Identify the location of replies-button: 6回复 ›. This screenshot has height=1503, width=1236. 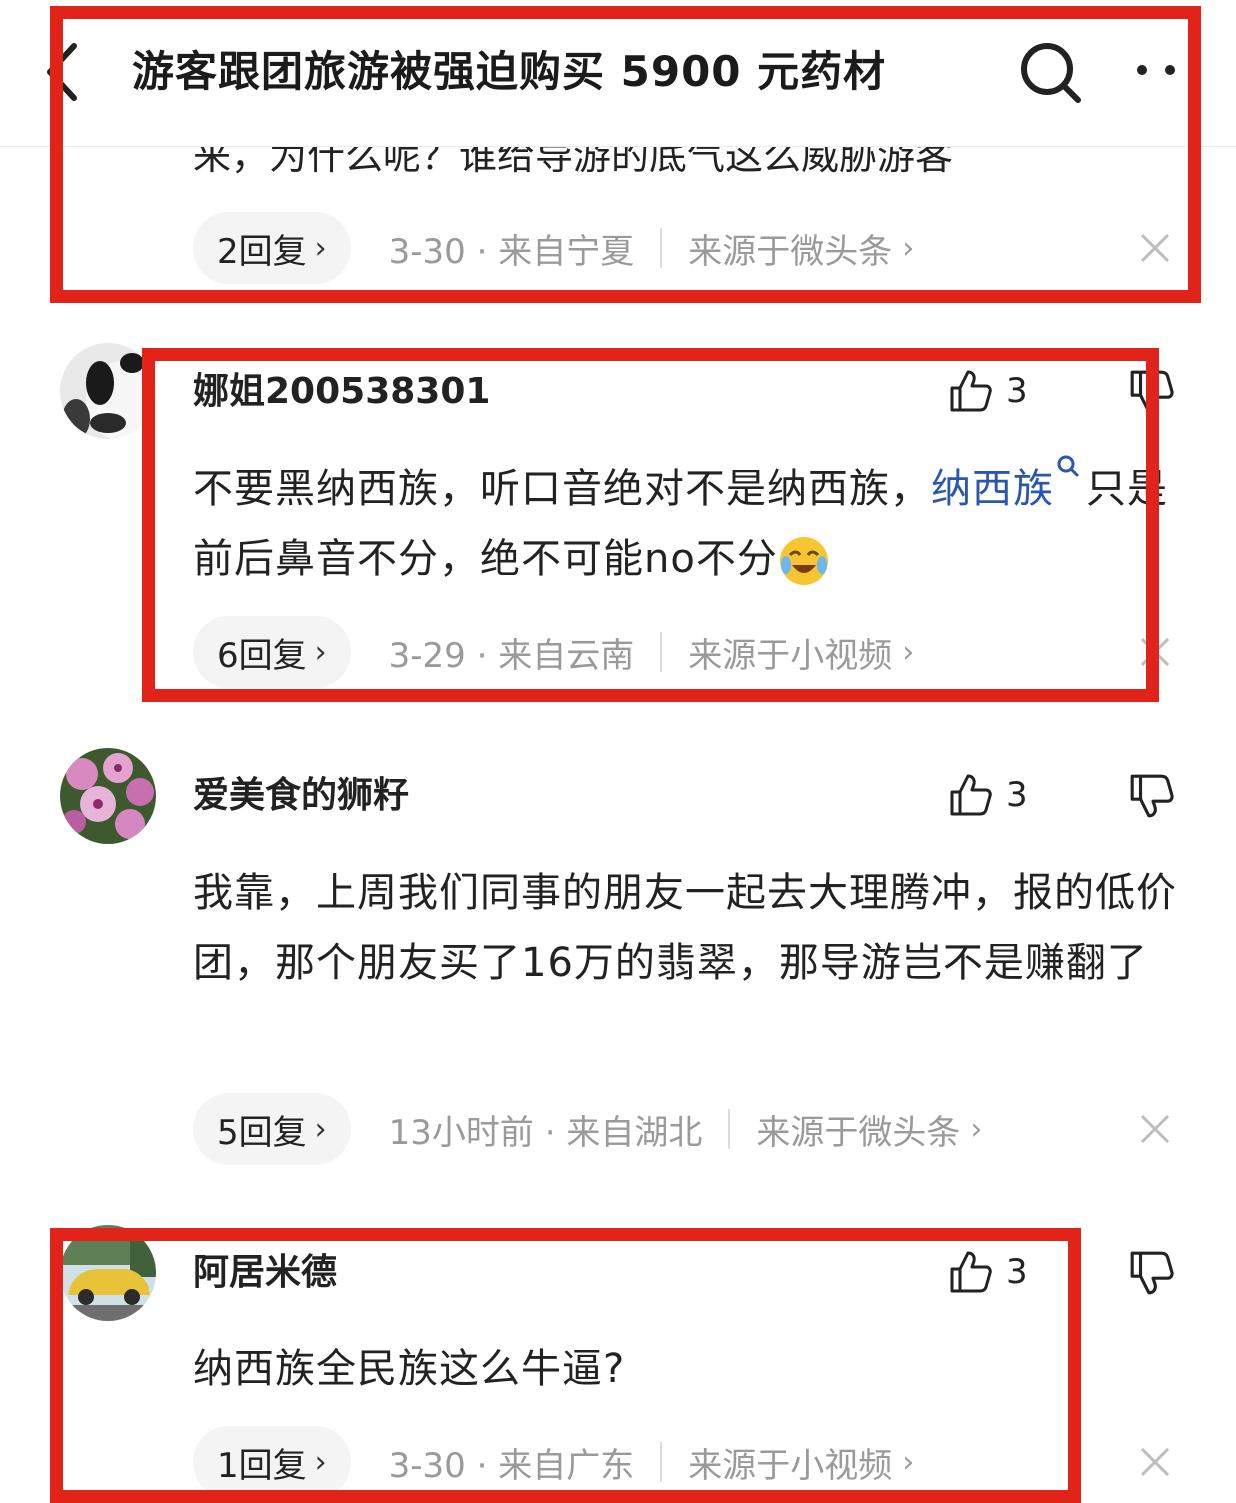
(272, 652).